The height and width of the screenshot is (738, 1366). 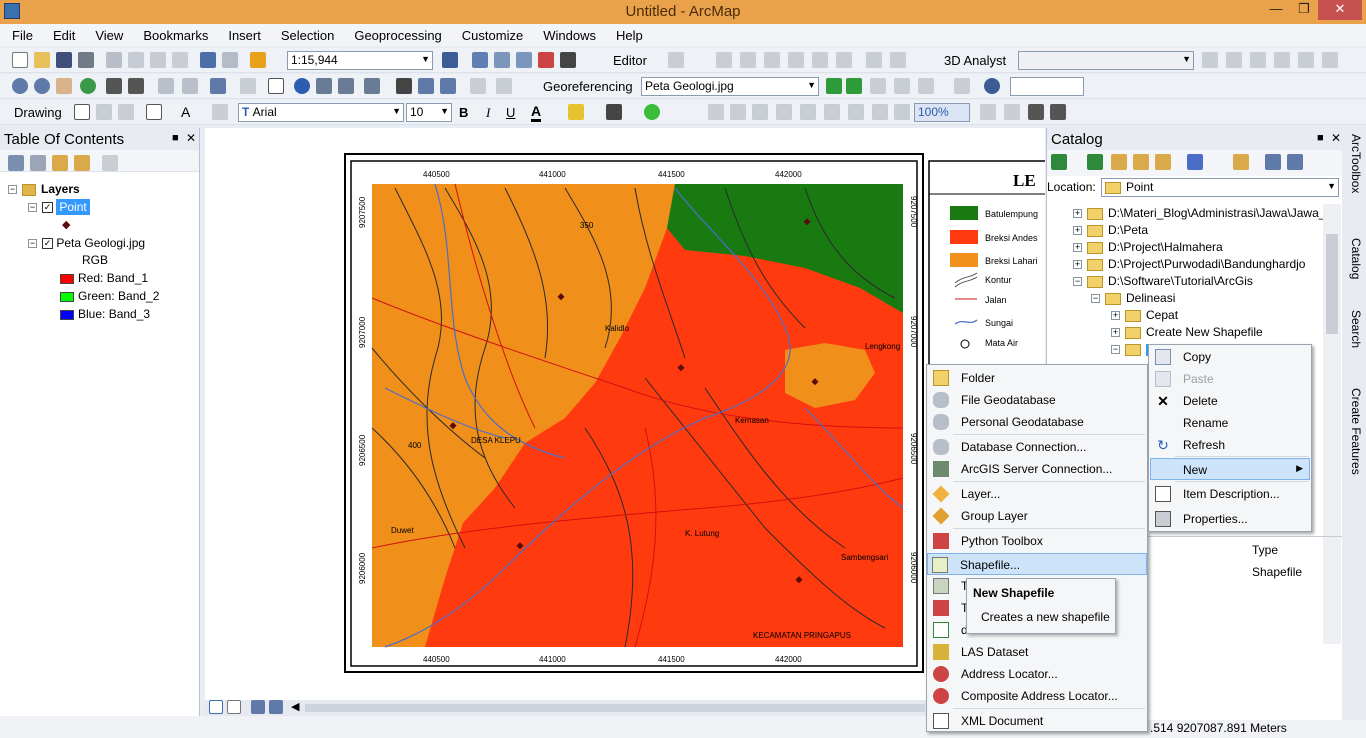 What do you see at coordinates (1304, 10) in the screenshot?
I see `restore-button: ❐` at bounding box center [1304, 10].